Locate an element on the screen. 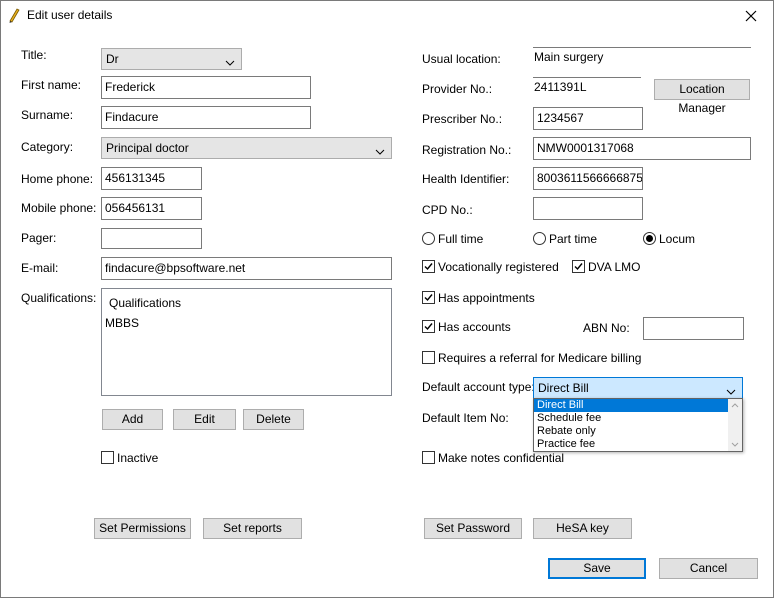  scroll-arrows-icon is located at coordinates (735, 425).